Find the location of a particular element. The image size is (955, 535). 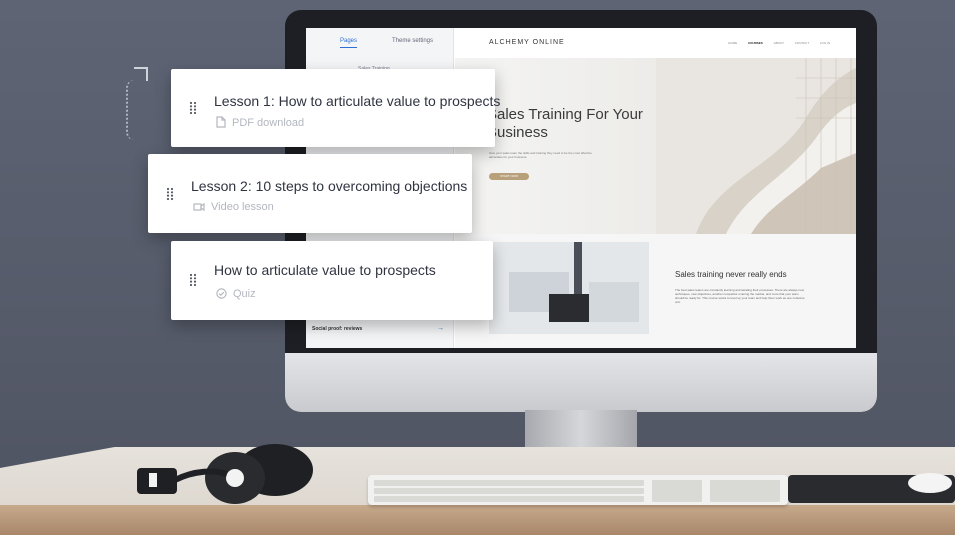

check-circle-icon is located at coordinates (221, 293).